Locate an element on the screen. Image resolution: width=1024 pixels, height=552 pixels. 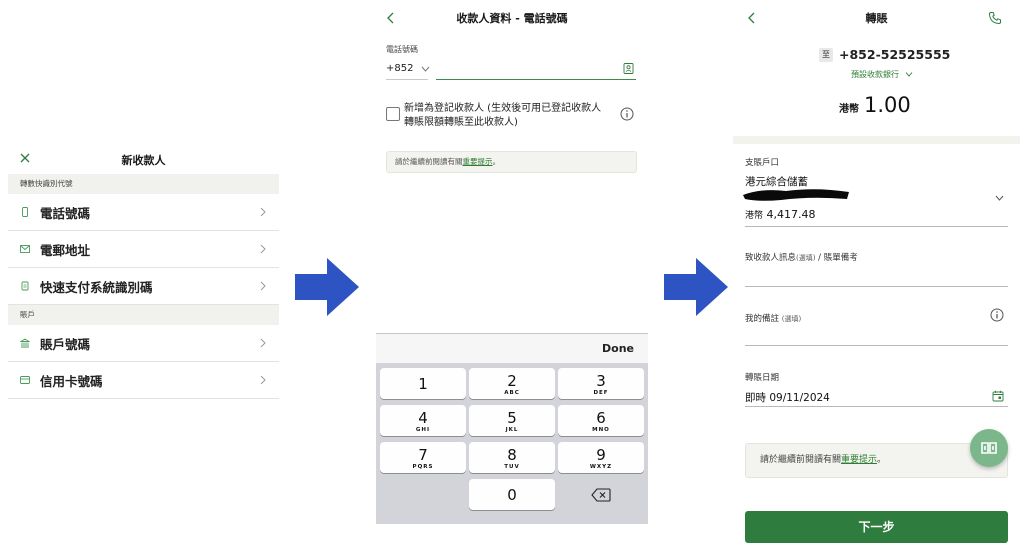
message-to-payee-input is located at coordinates (876, 286).